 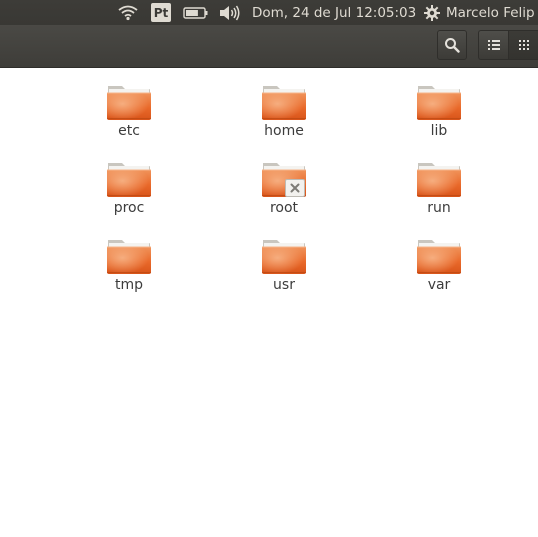 I want to click on folder-label: etc, so click(x=129, y=131).